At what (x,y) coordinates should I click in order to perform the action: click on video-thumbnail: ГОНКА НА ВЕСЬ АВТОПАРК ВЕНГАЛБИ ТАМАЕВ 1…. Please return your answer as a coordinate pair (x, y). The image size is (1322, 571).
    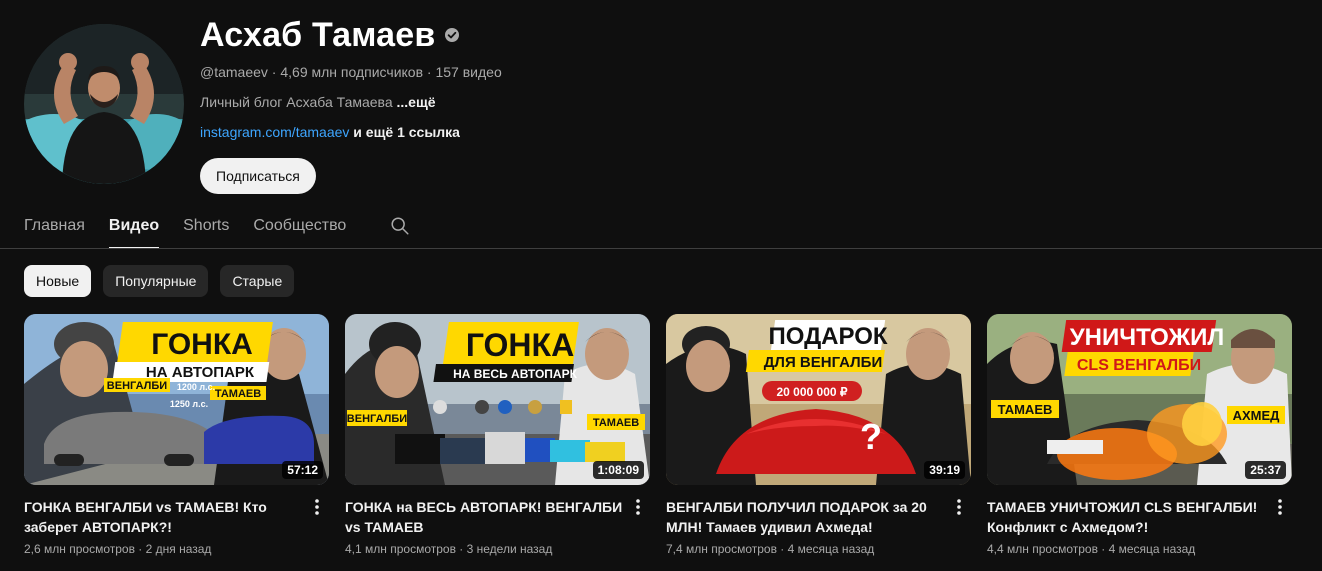
    Looking at the image, I should click on (497, 399).